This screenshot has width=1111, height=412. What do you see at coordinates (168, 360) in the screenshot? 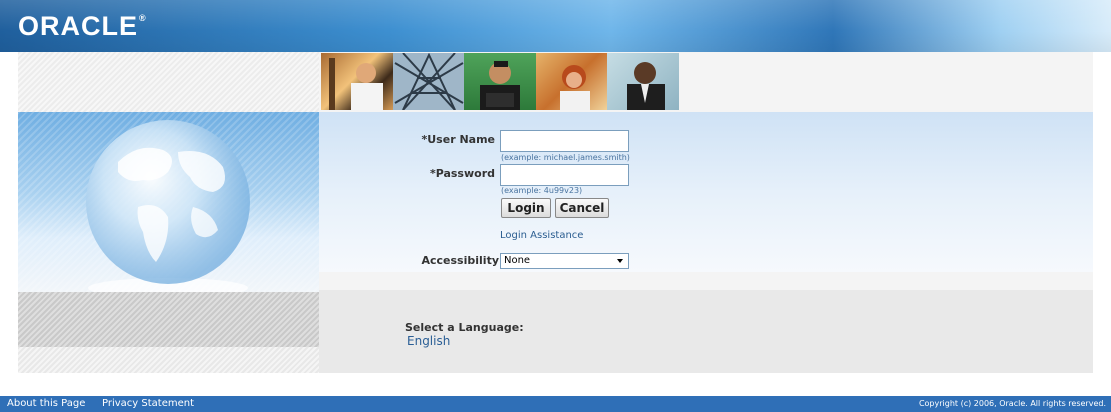
I see `left-decor-bottom` at bounding box center [168, 360].